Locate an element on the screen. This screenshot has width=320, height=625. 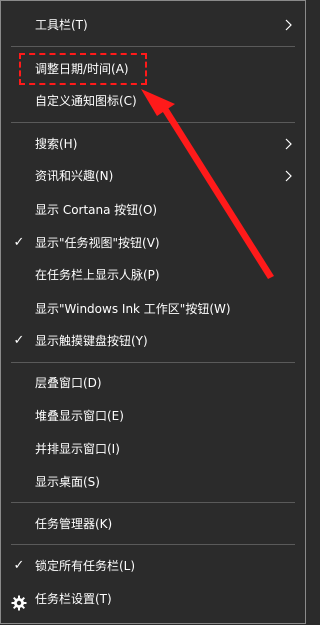
menu-item-show-task-view-button: ✓ 显示"任务视图"按钮(V) is located at coordinates (153, 243).